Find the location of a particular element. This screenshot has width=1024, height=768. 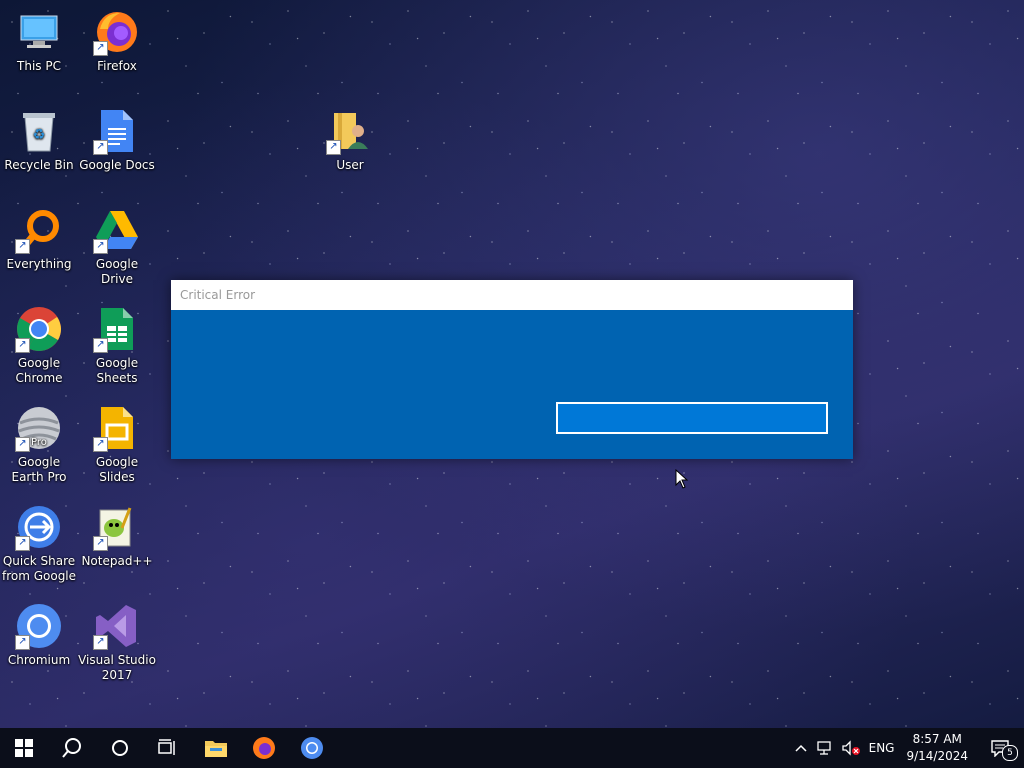

google-slides-icon: ↗ is located at coordinates (117, 428).